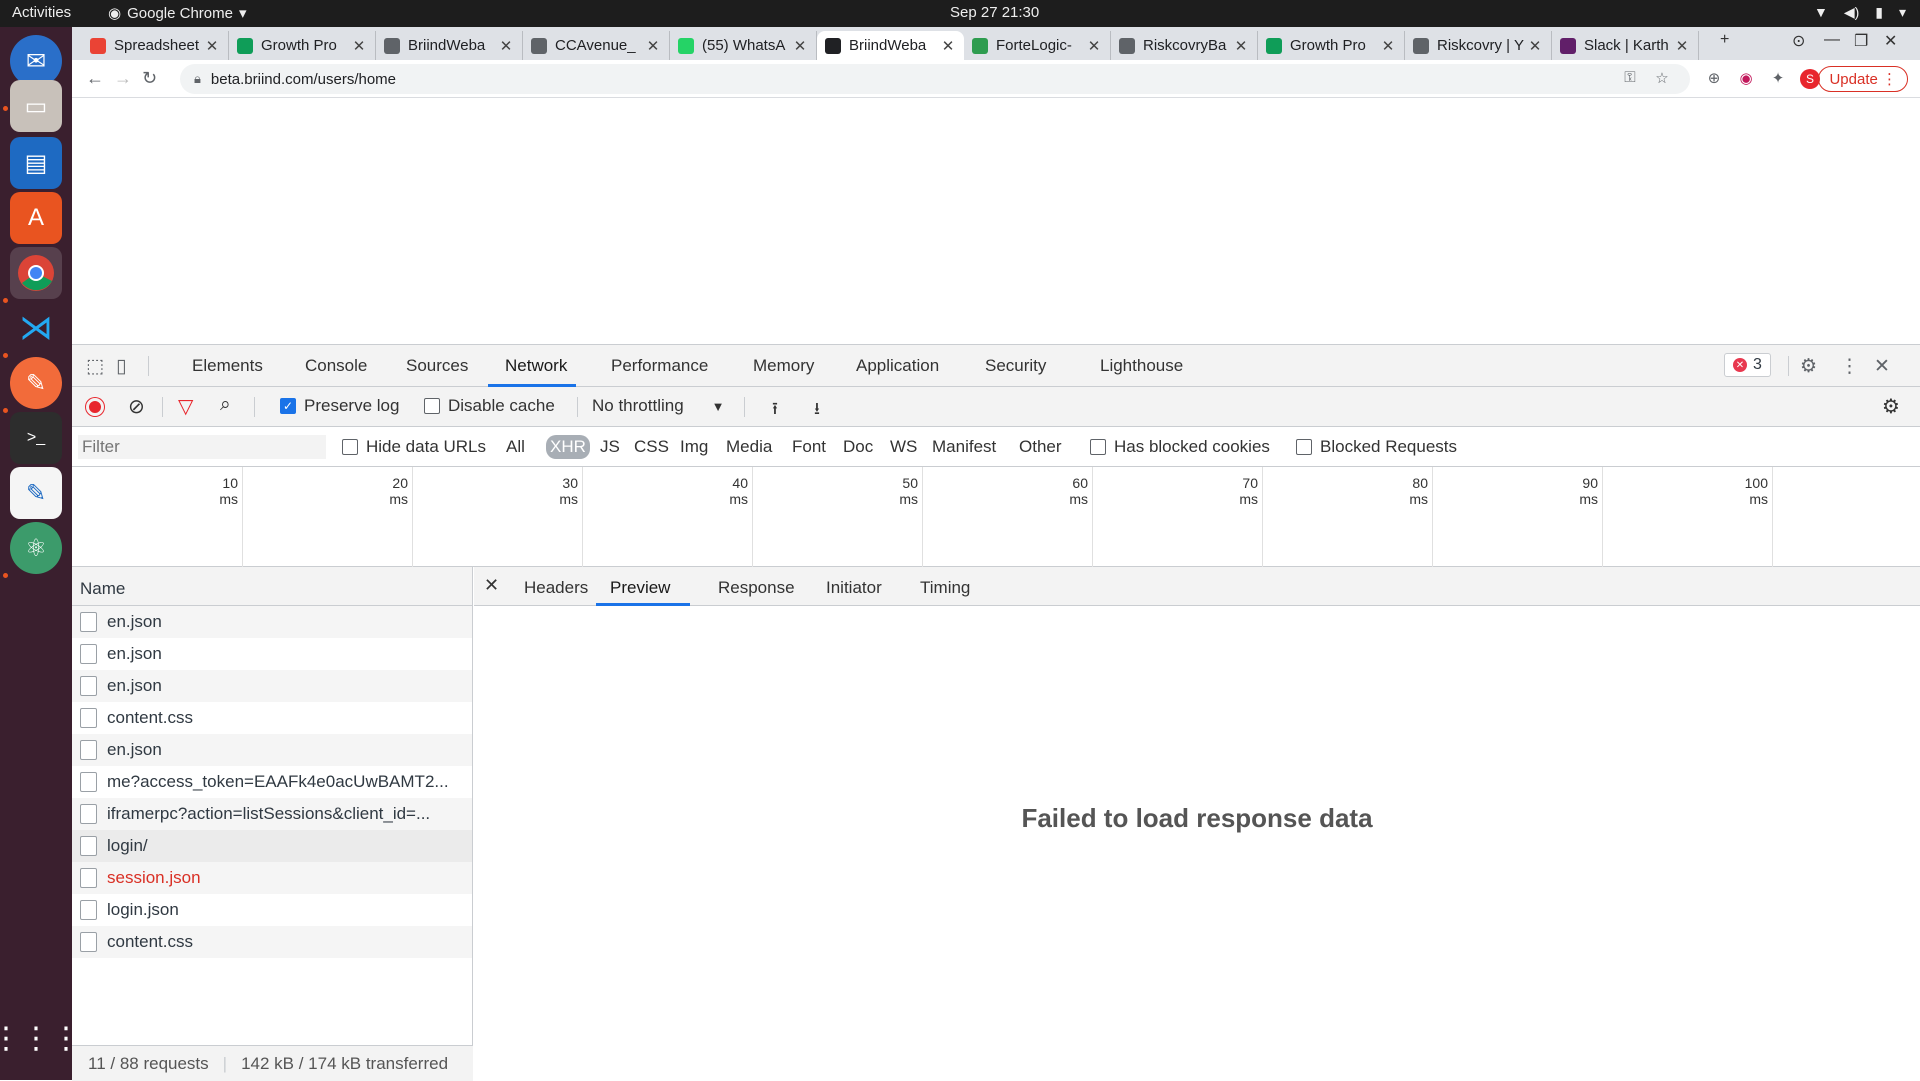  What do you see at coordinates (36, 163) in the screenshot?
I see `writer-icon: ▤` at bounding box center [36, 163].